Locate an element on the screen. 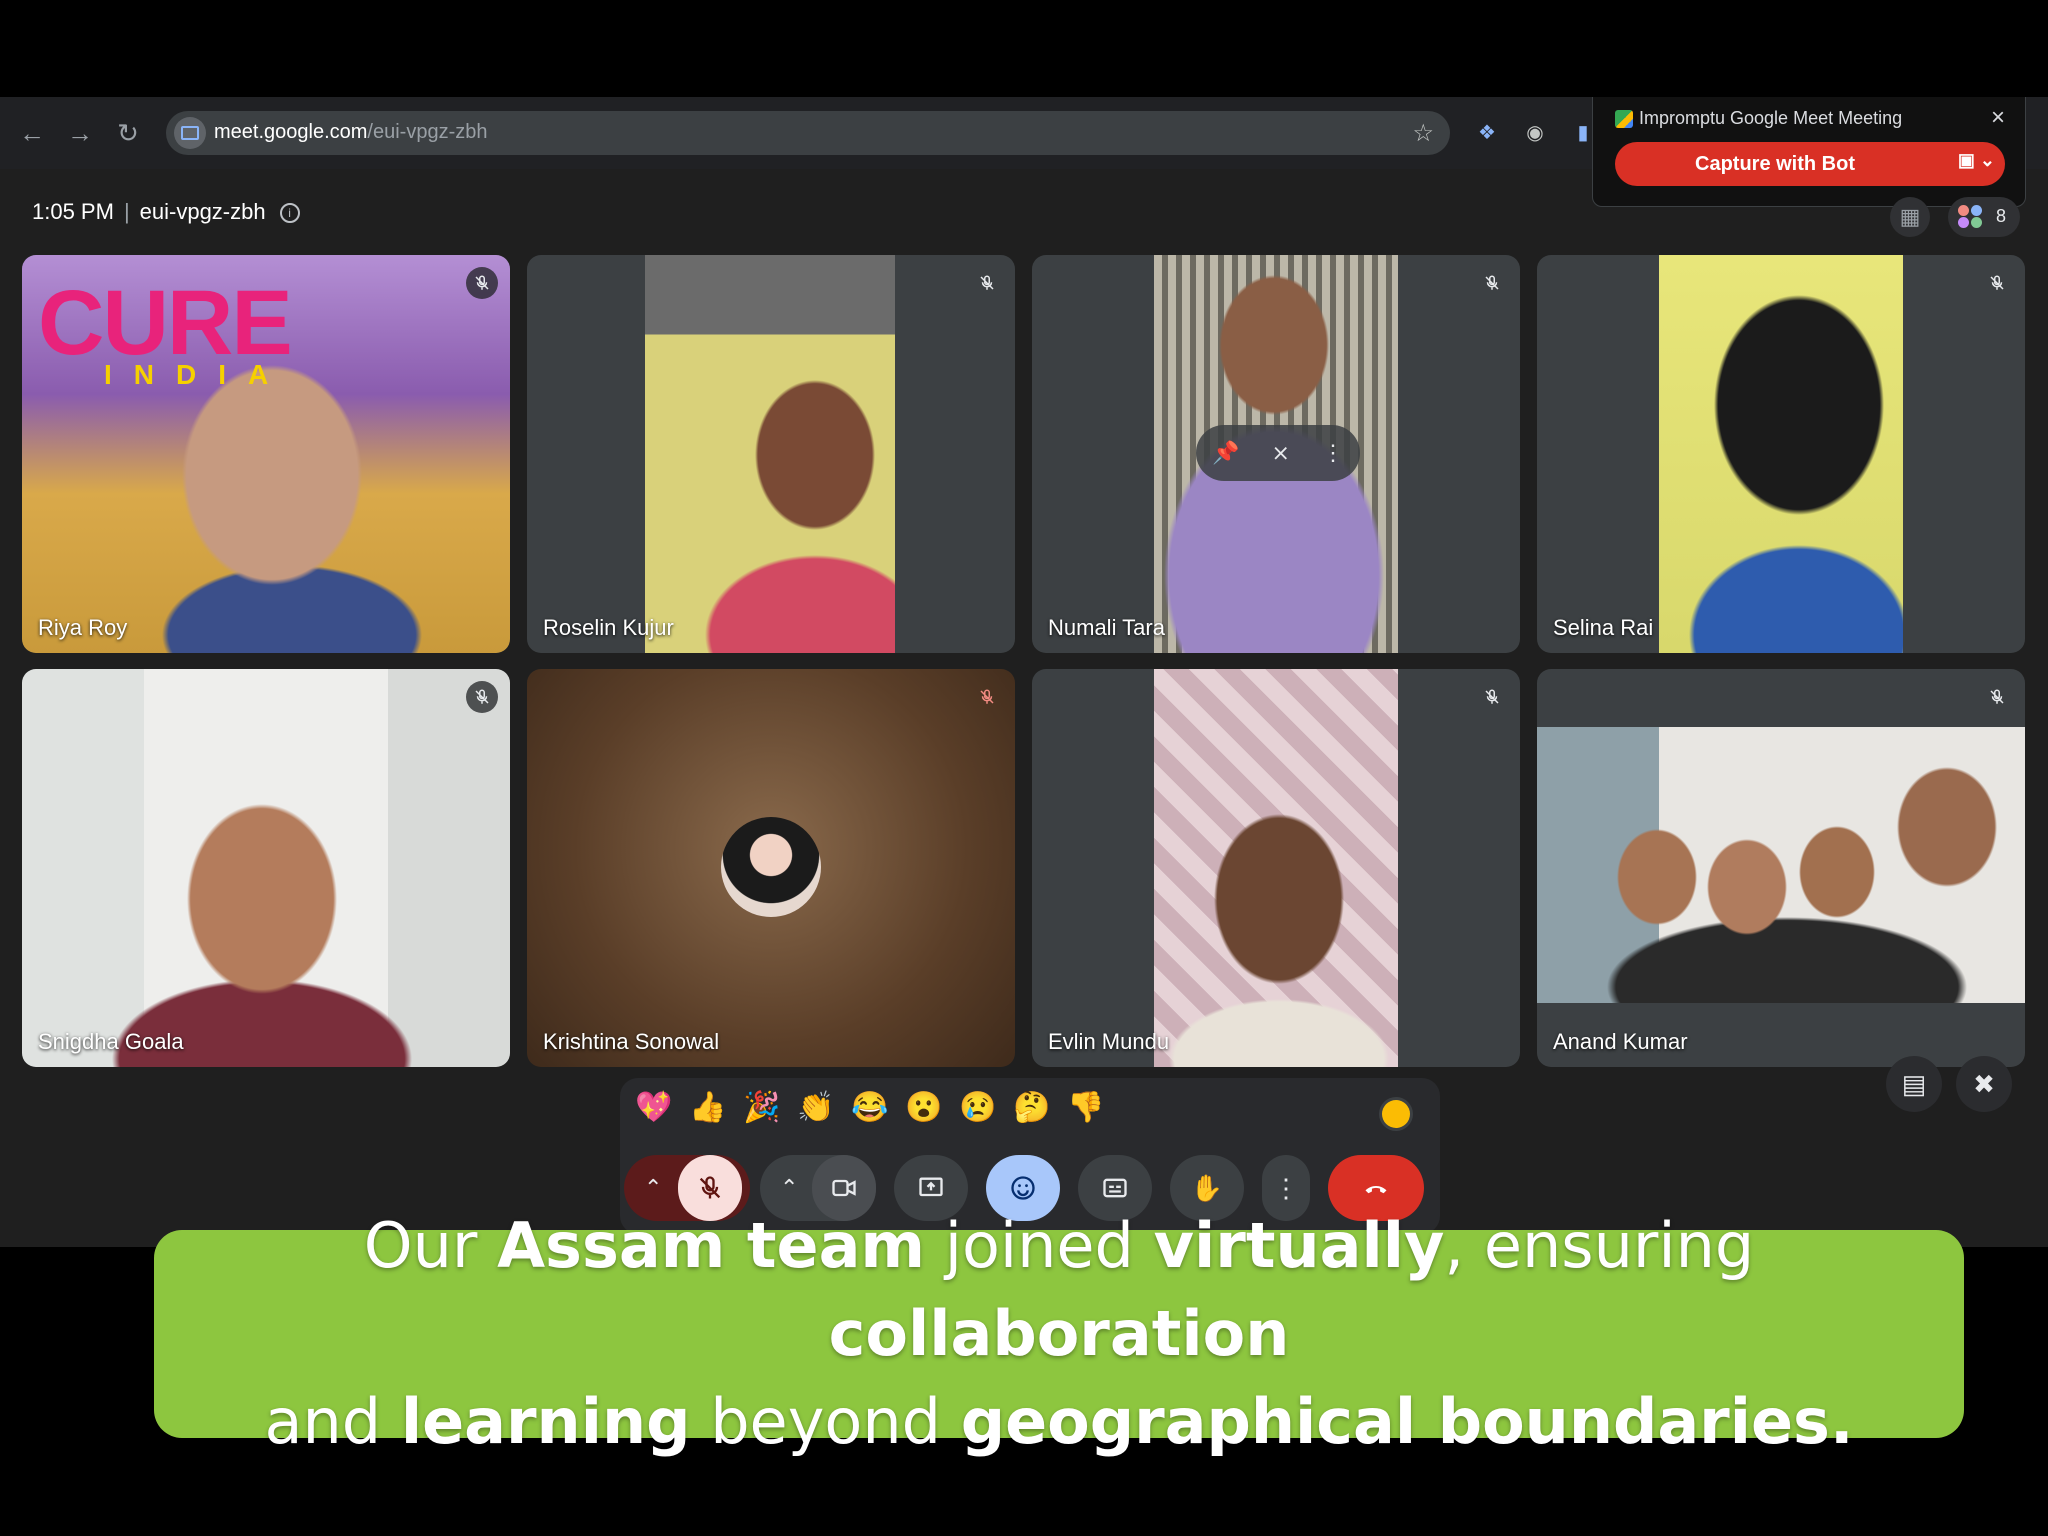 The image size is (2048, 1536). tile-hover-controls: 📌 ⨯ ⋮ is located at coordinates (1278, 453).